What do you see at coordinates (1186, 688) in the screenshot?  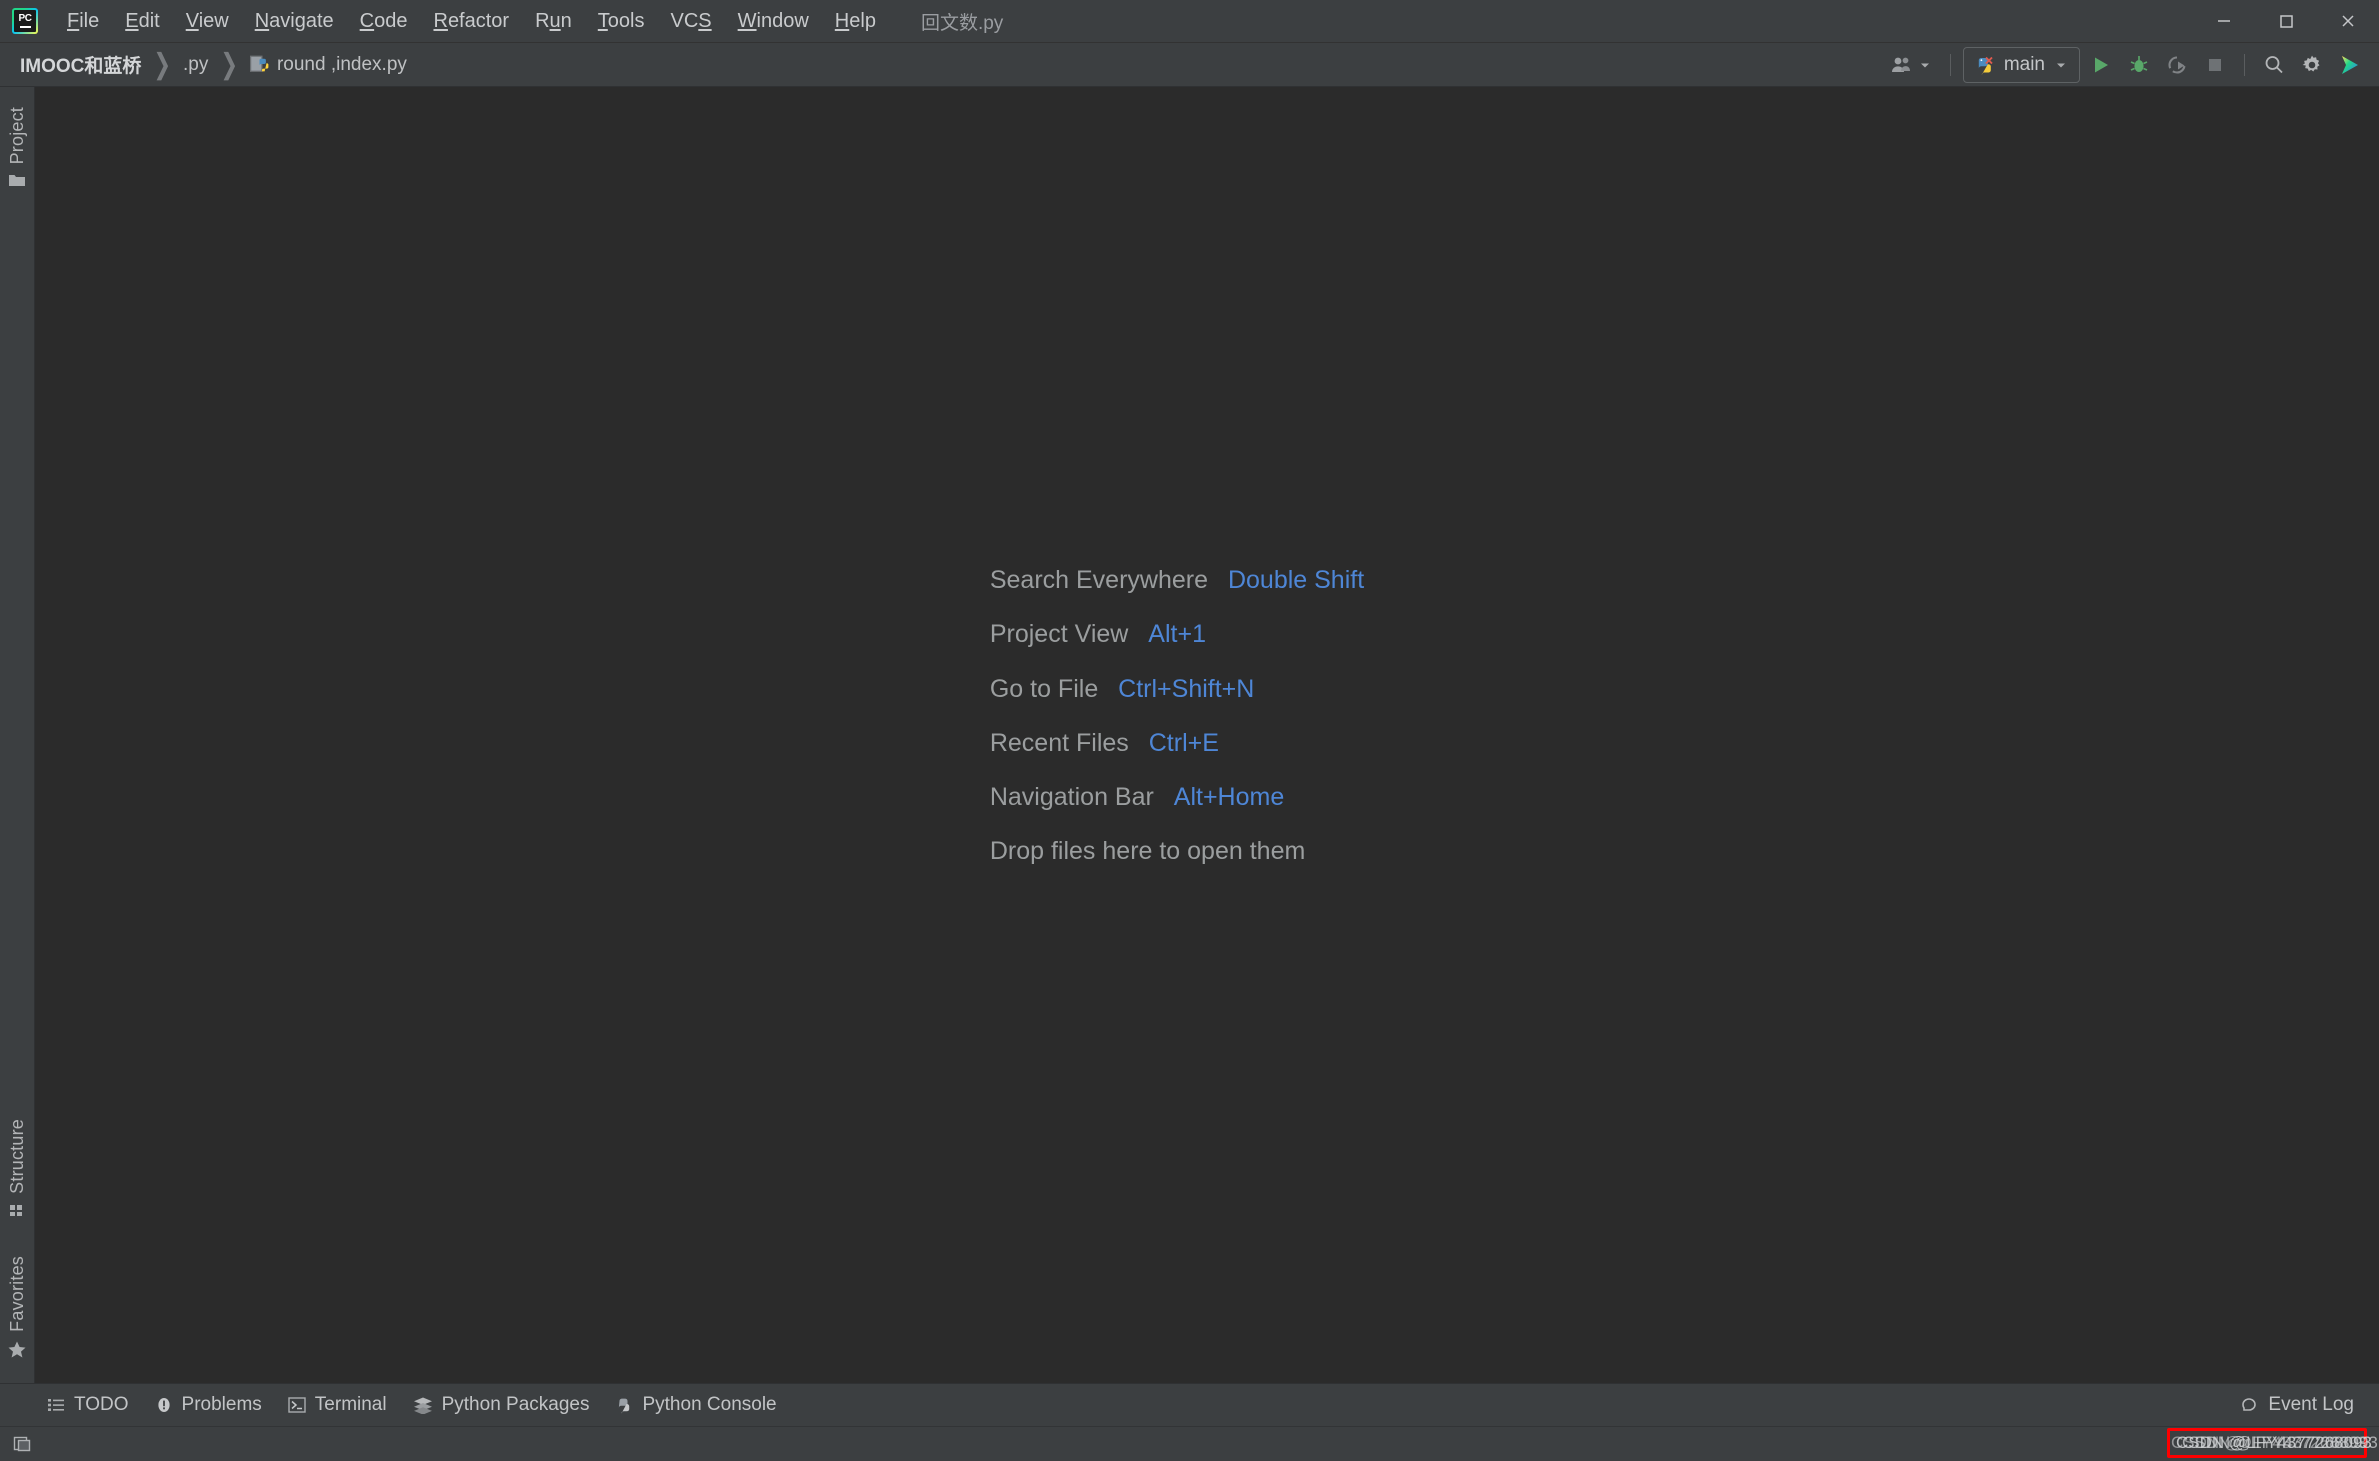 I see `hint-shortcut: Ctrl+Shift+N` at bounding box center [1186, 688].